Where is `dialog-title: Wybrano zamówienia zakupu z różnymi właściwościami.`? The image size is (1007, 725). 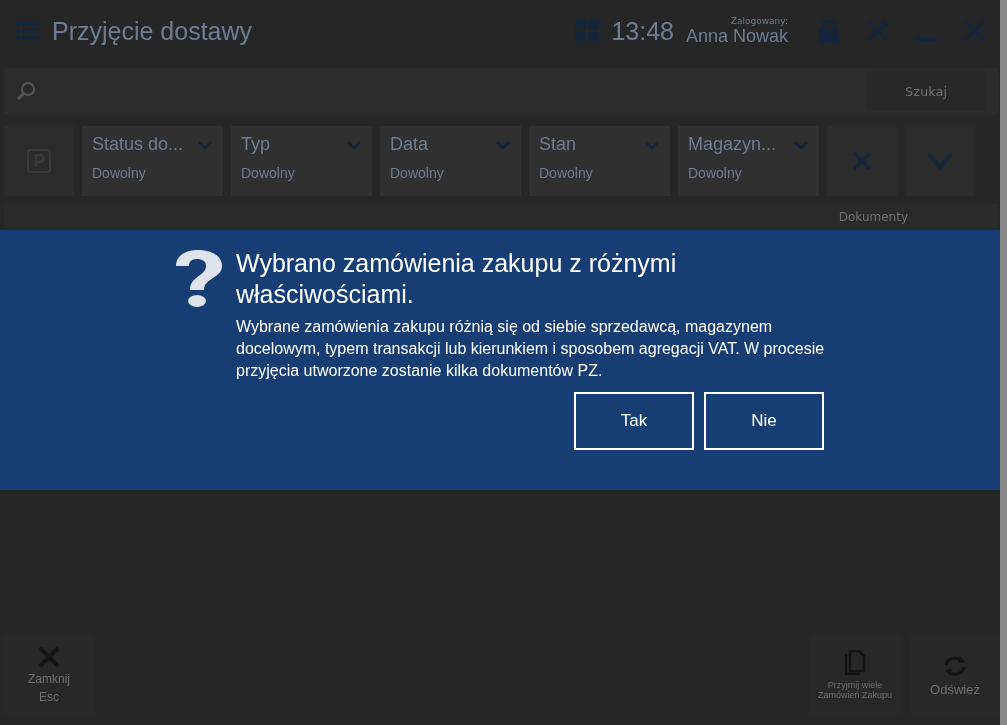 dialog-title: Wybrano zamówienia zakupu z różnymi właściwościami. is located at coordinates (457, 279).